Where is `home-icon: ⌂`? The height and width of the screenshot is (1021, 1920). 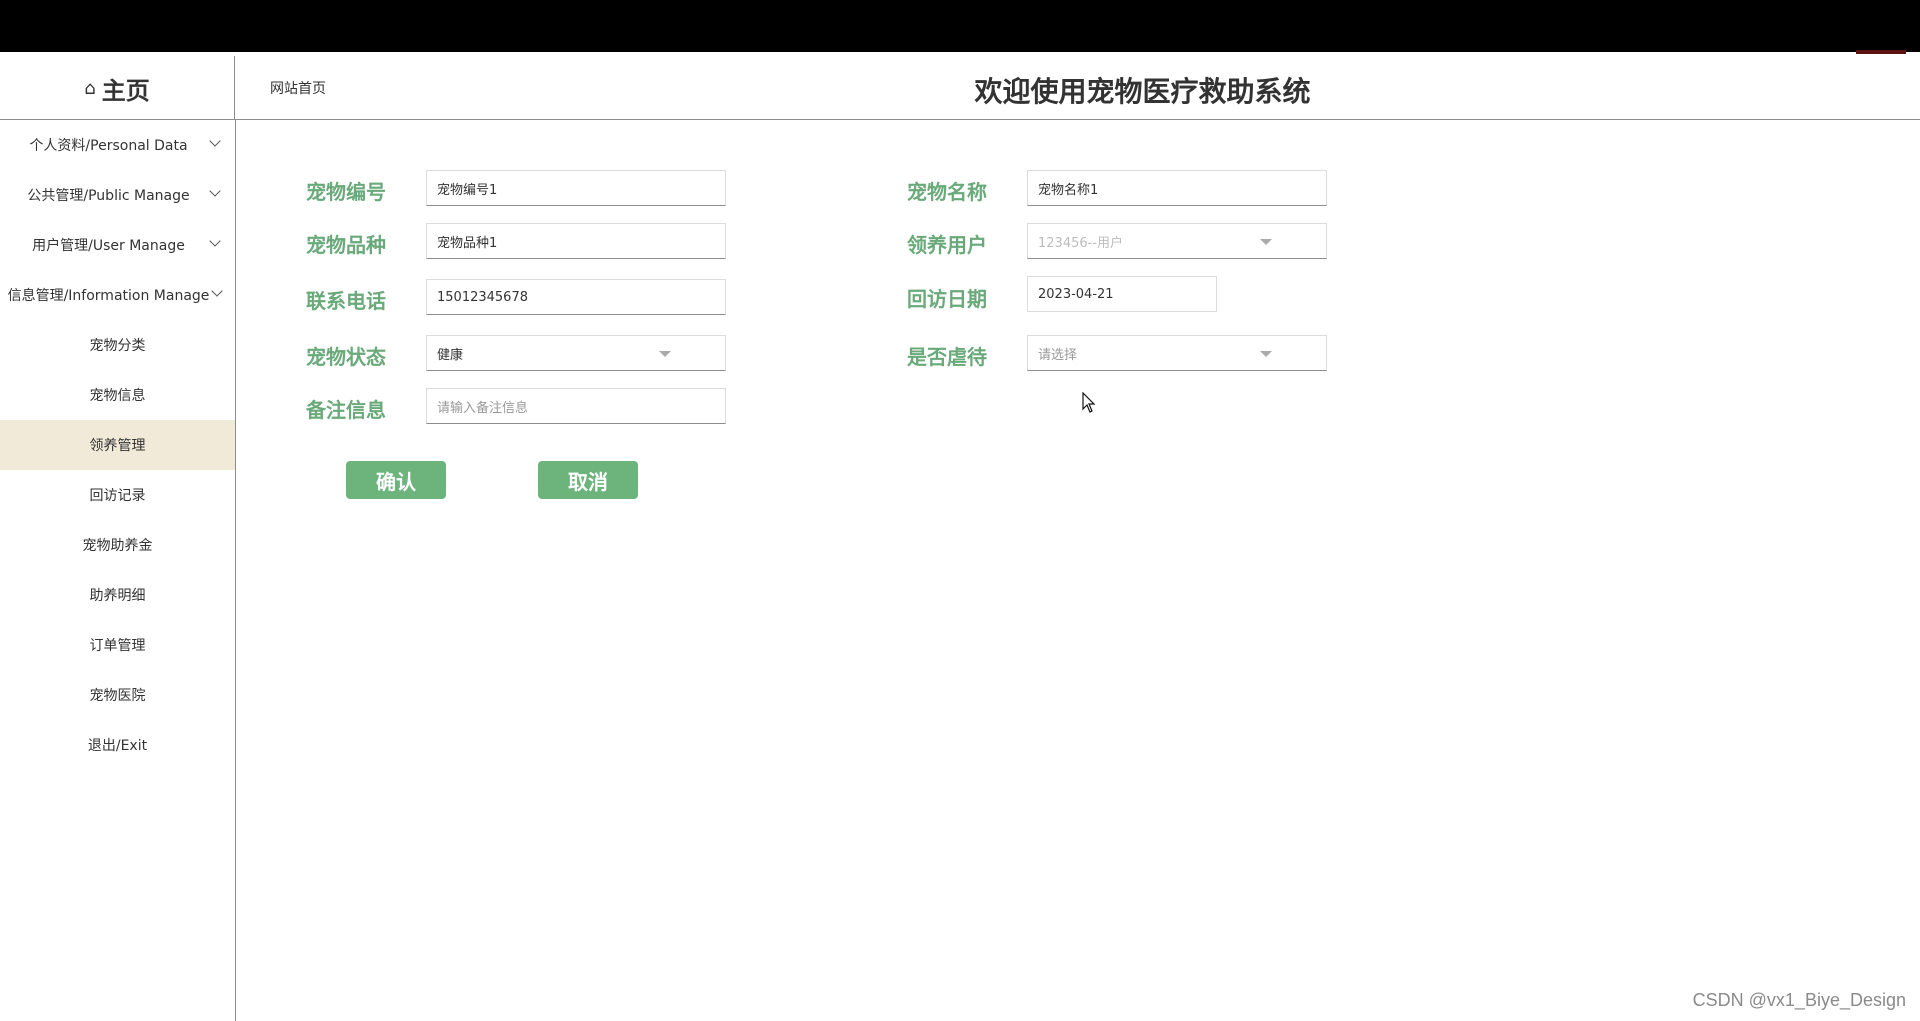
home-icon: ⌂ is located at coordinates (90, 88).